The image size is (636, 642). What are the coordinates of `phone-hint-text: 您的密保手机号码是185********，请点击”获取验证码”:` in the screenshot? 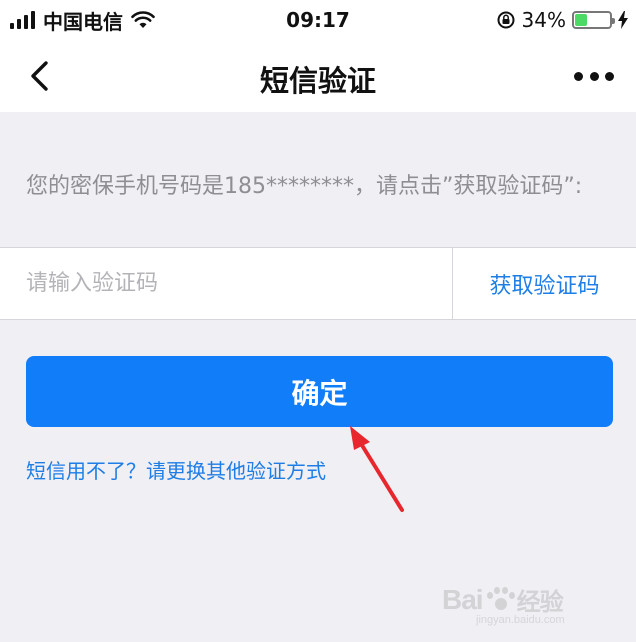 It's located at (304, 186).